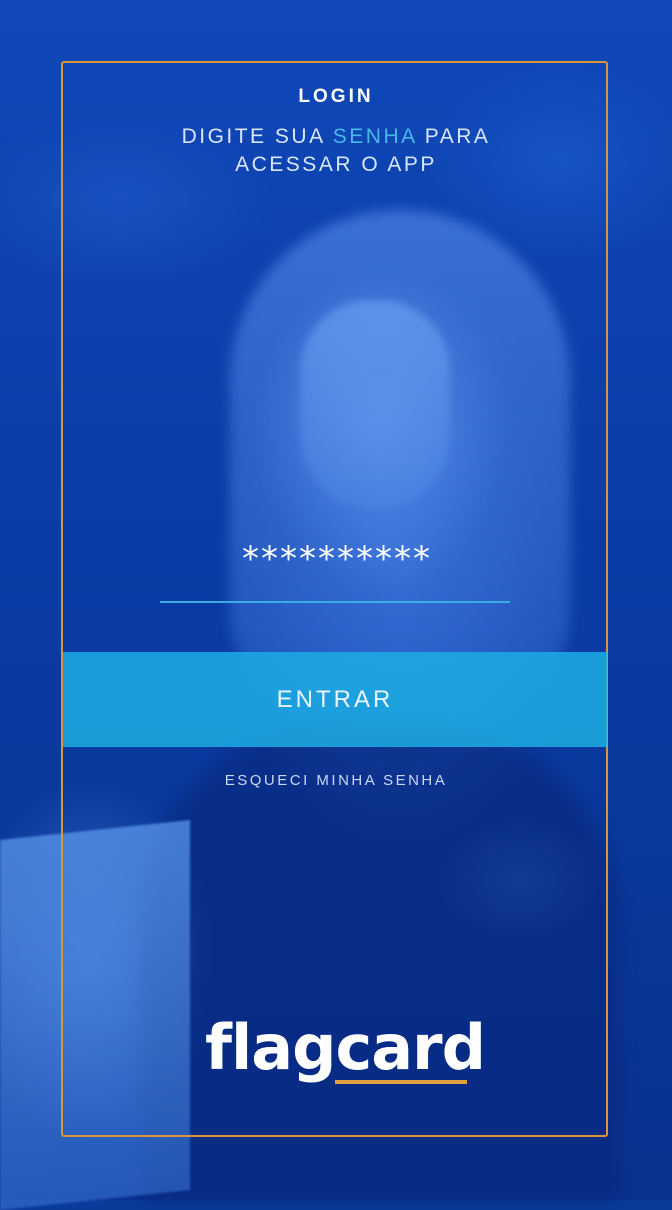 The width and height of the screenshot is (672, 1210). I want to click on flagcard-logo: flagcard, so click(345, 1051).